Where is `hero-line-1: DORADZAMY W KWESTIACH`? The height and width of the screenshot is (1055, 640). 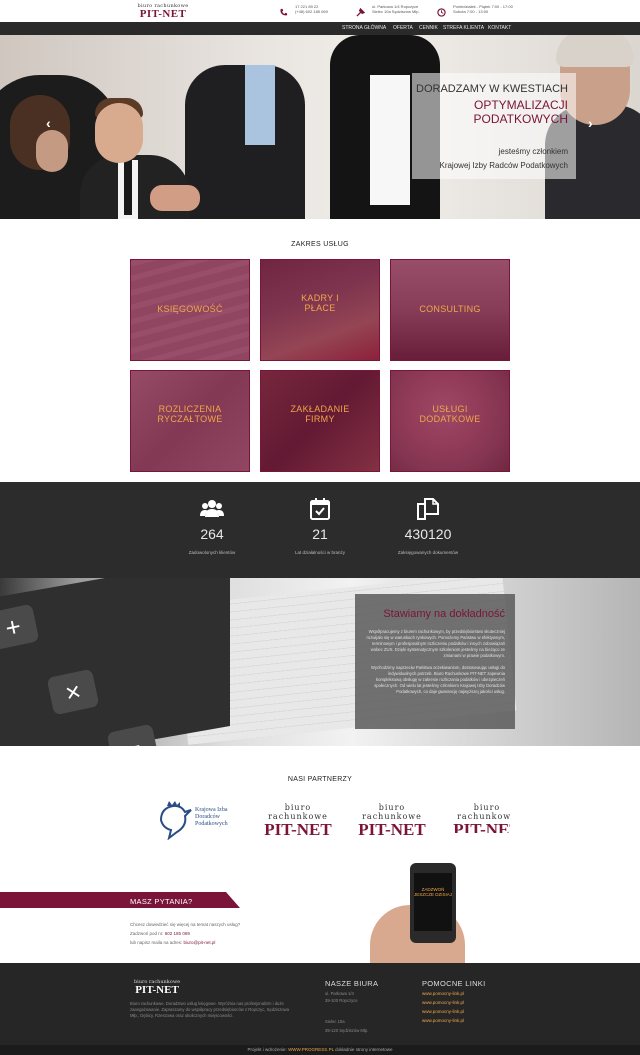
hero-line-1: DORADZAMY W KWESTIACH is located at coordinates (492, 89).